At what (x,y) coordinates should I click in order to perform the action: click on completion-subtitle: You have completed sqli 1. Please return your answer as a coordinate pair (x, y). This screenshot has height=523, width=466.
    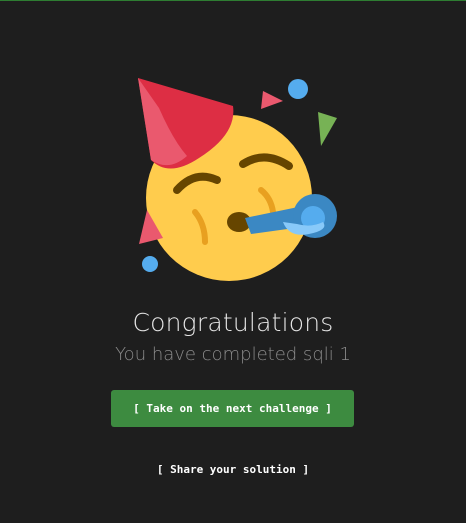
    Looking at the image, I should click on (233, 354).